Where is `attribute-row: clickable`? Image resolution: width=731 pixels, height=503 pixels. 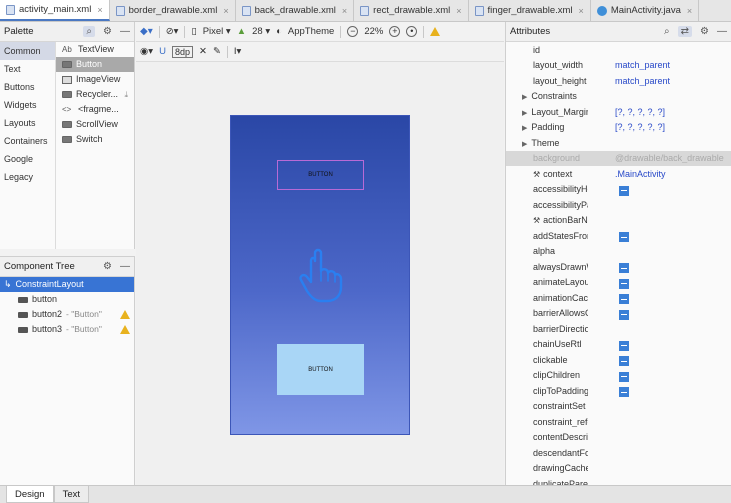
attribute-row: clickable is located at coordinates (618, 360).